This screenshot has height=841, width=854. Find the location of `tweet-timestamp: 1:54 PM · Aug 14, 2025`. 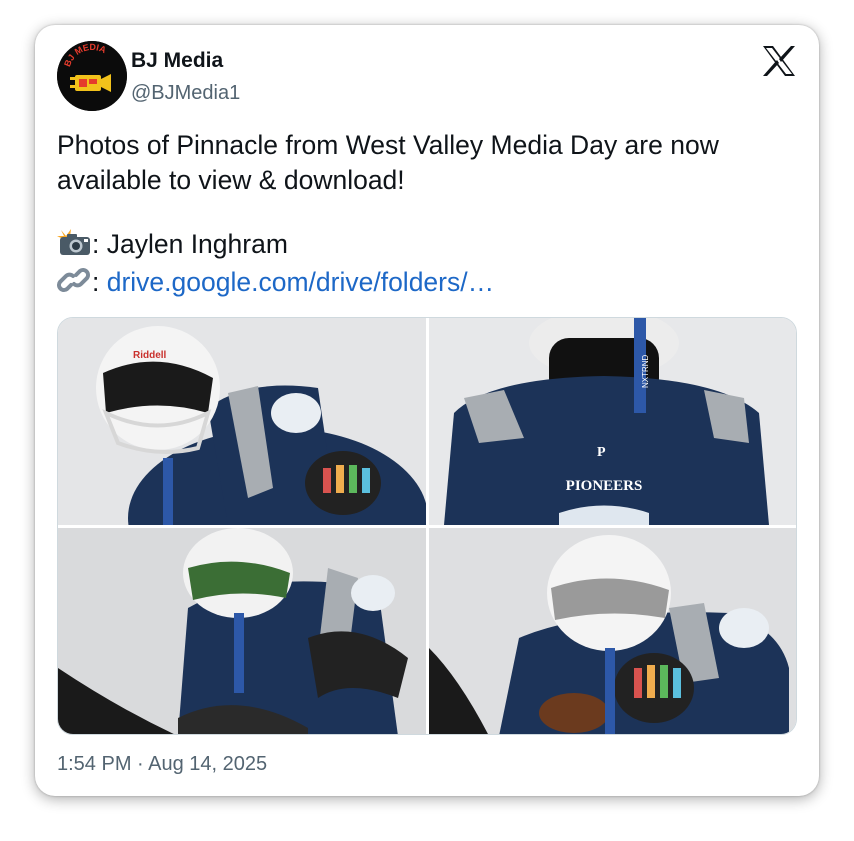

tweet-timestamp: 1:54 PM · Aug 14, 2025 is located at coordinates (162, 764).